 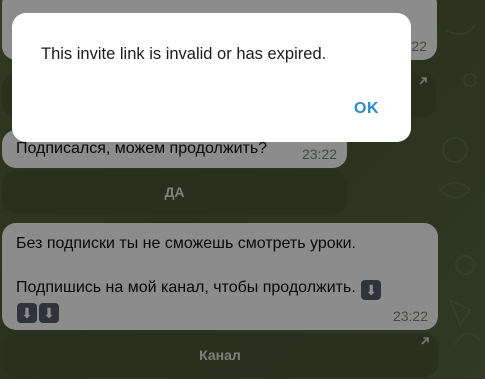 I want to click on ok-button: OK, so click(x=366, y=109).